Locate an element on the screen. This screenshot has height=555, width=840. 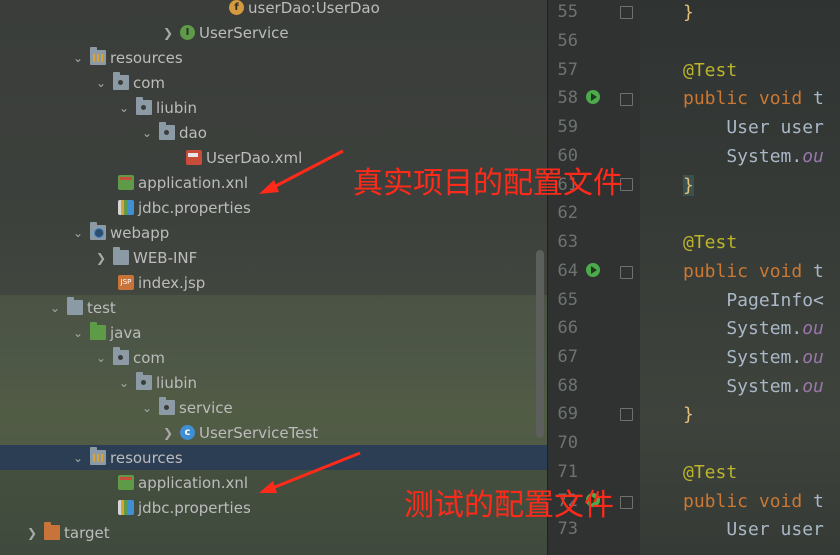
test-config-annotation: 测试的配置文件 is located at coordinates (509, 505).